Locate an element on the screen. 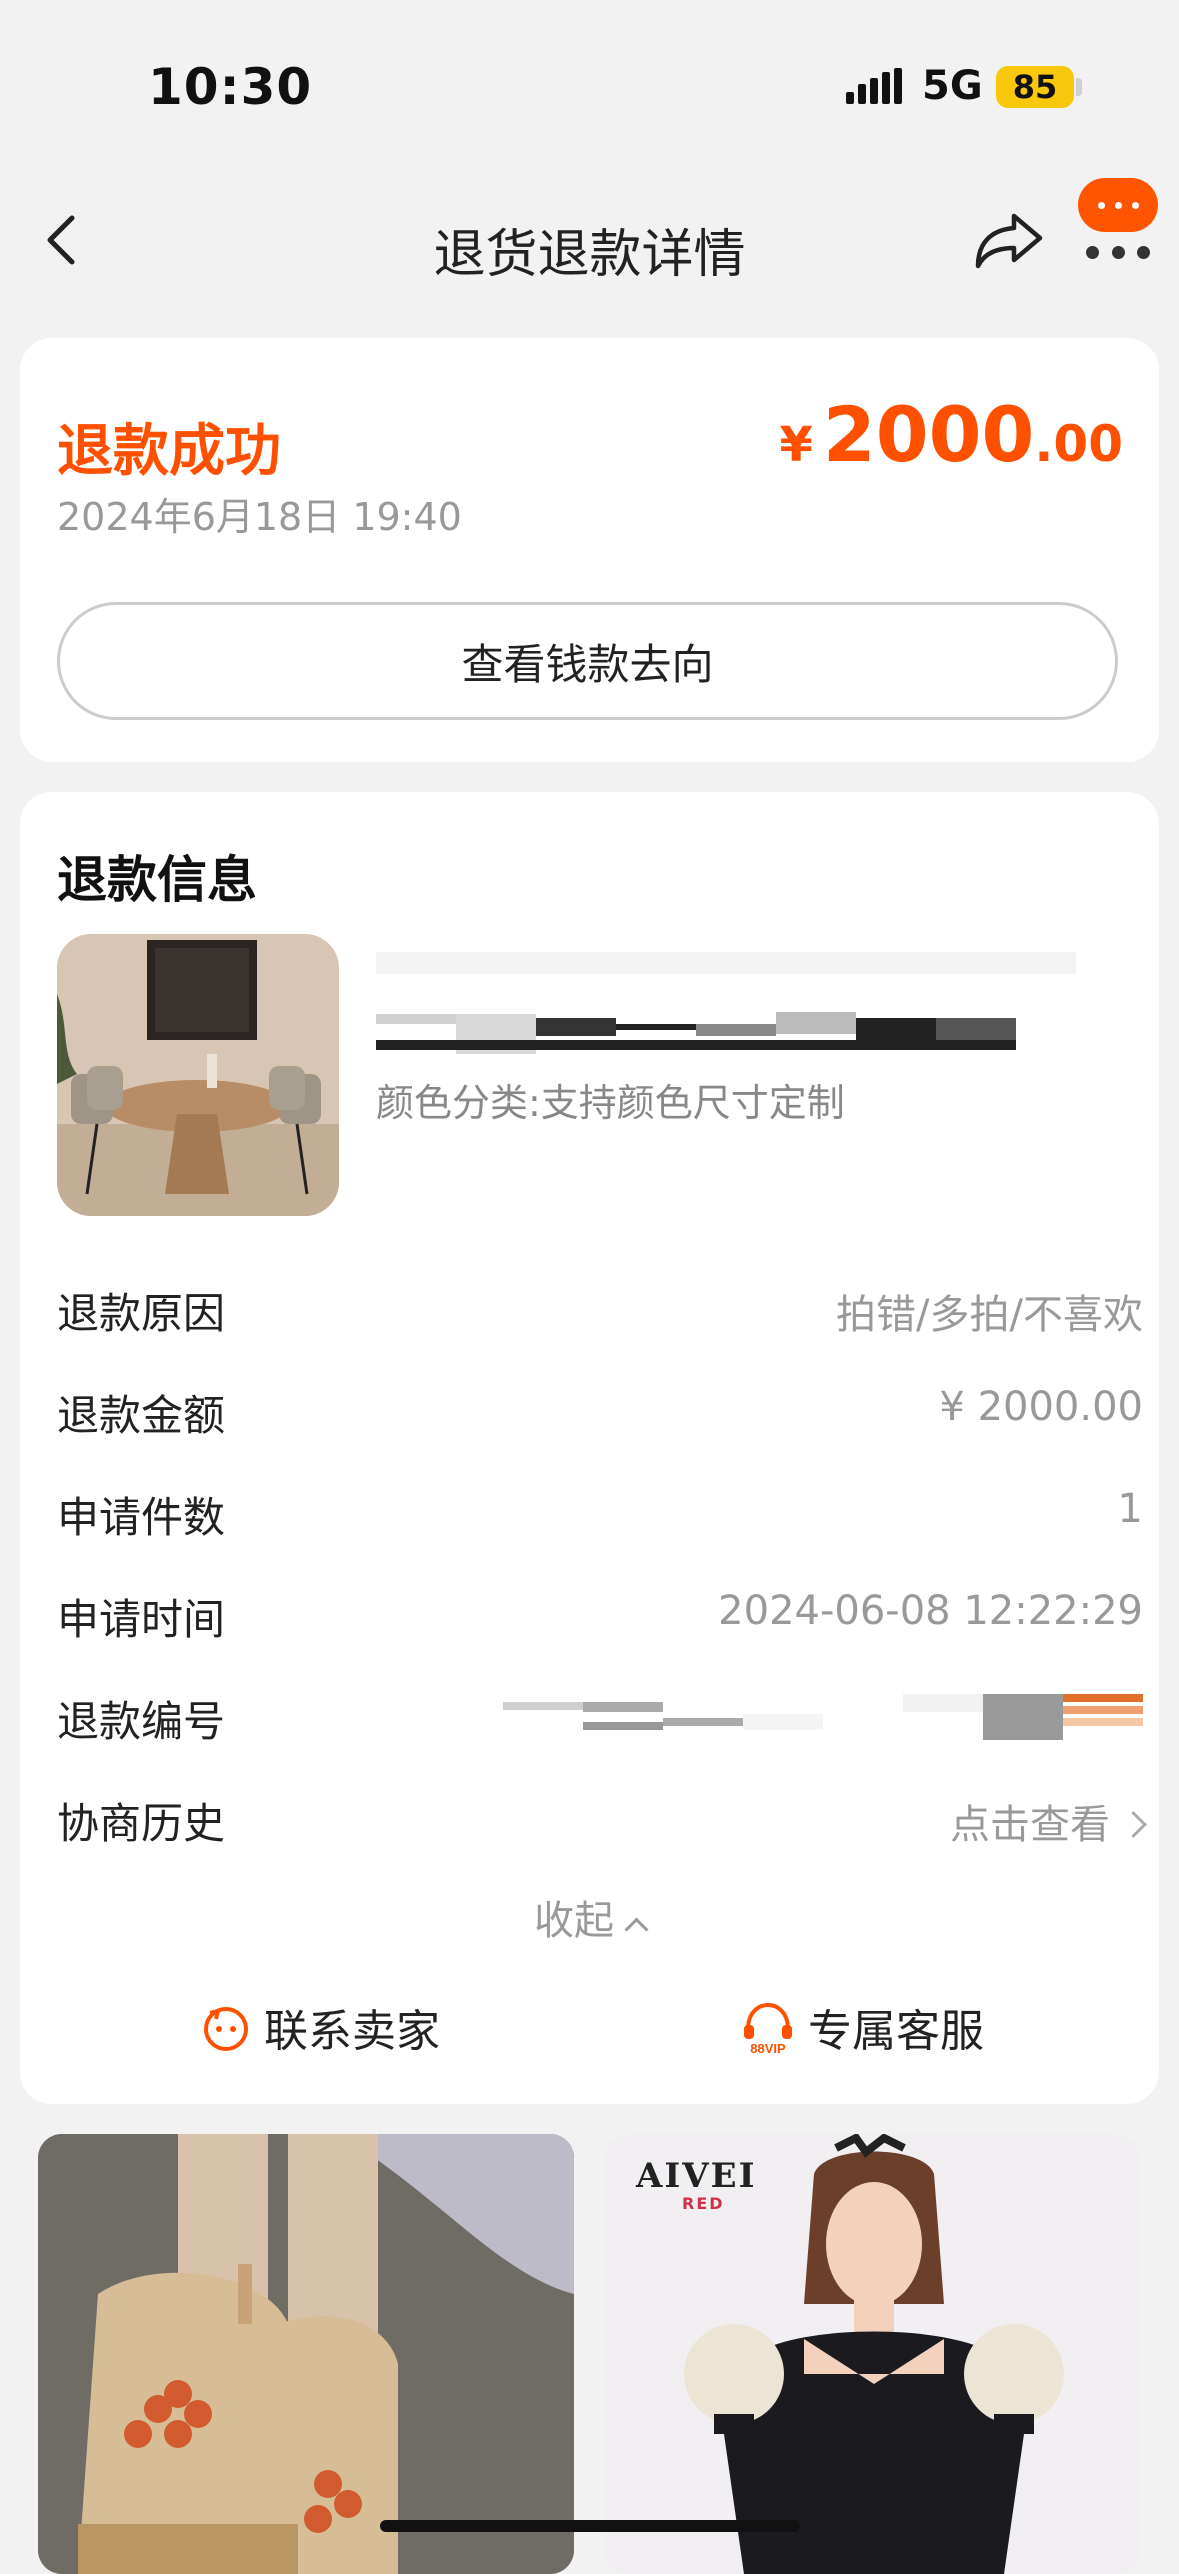 The width and height of the screenshot is (1179, 2574). vip-badge: 88VIP is located at coordinates (768, 2048).